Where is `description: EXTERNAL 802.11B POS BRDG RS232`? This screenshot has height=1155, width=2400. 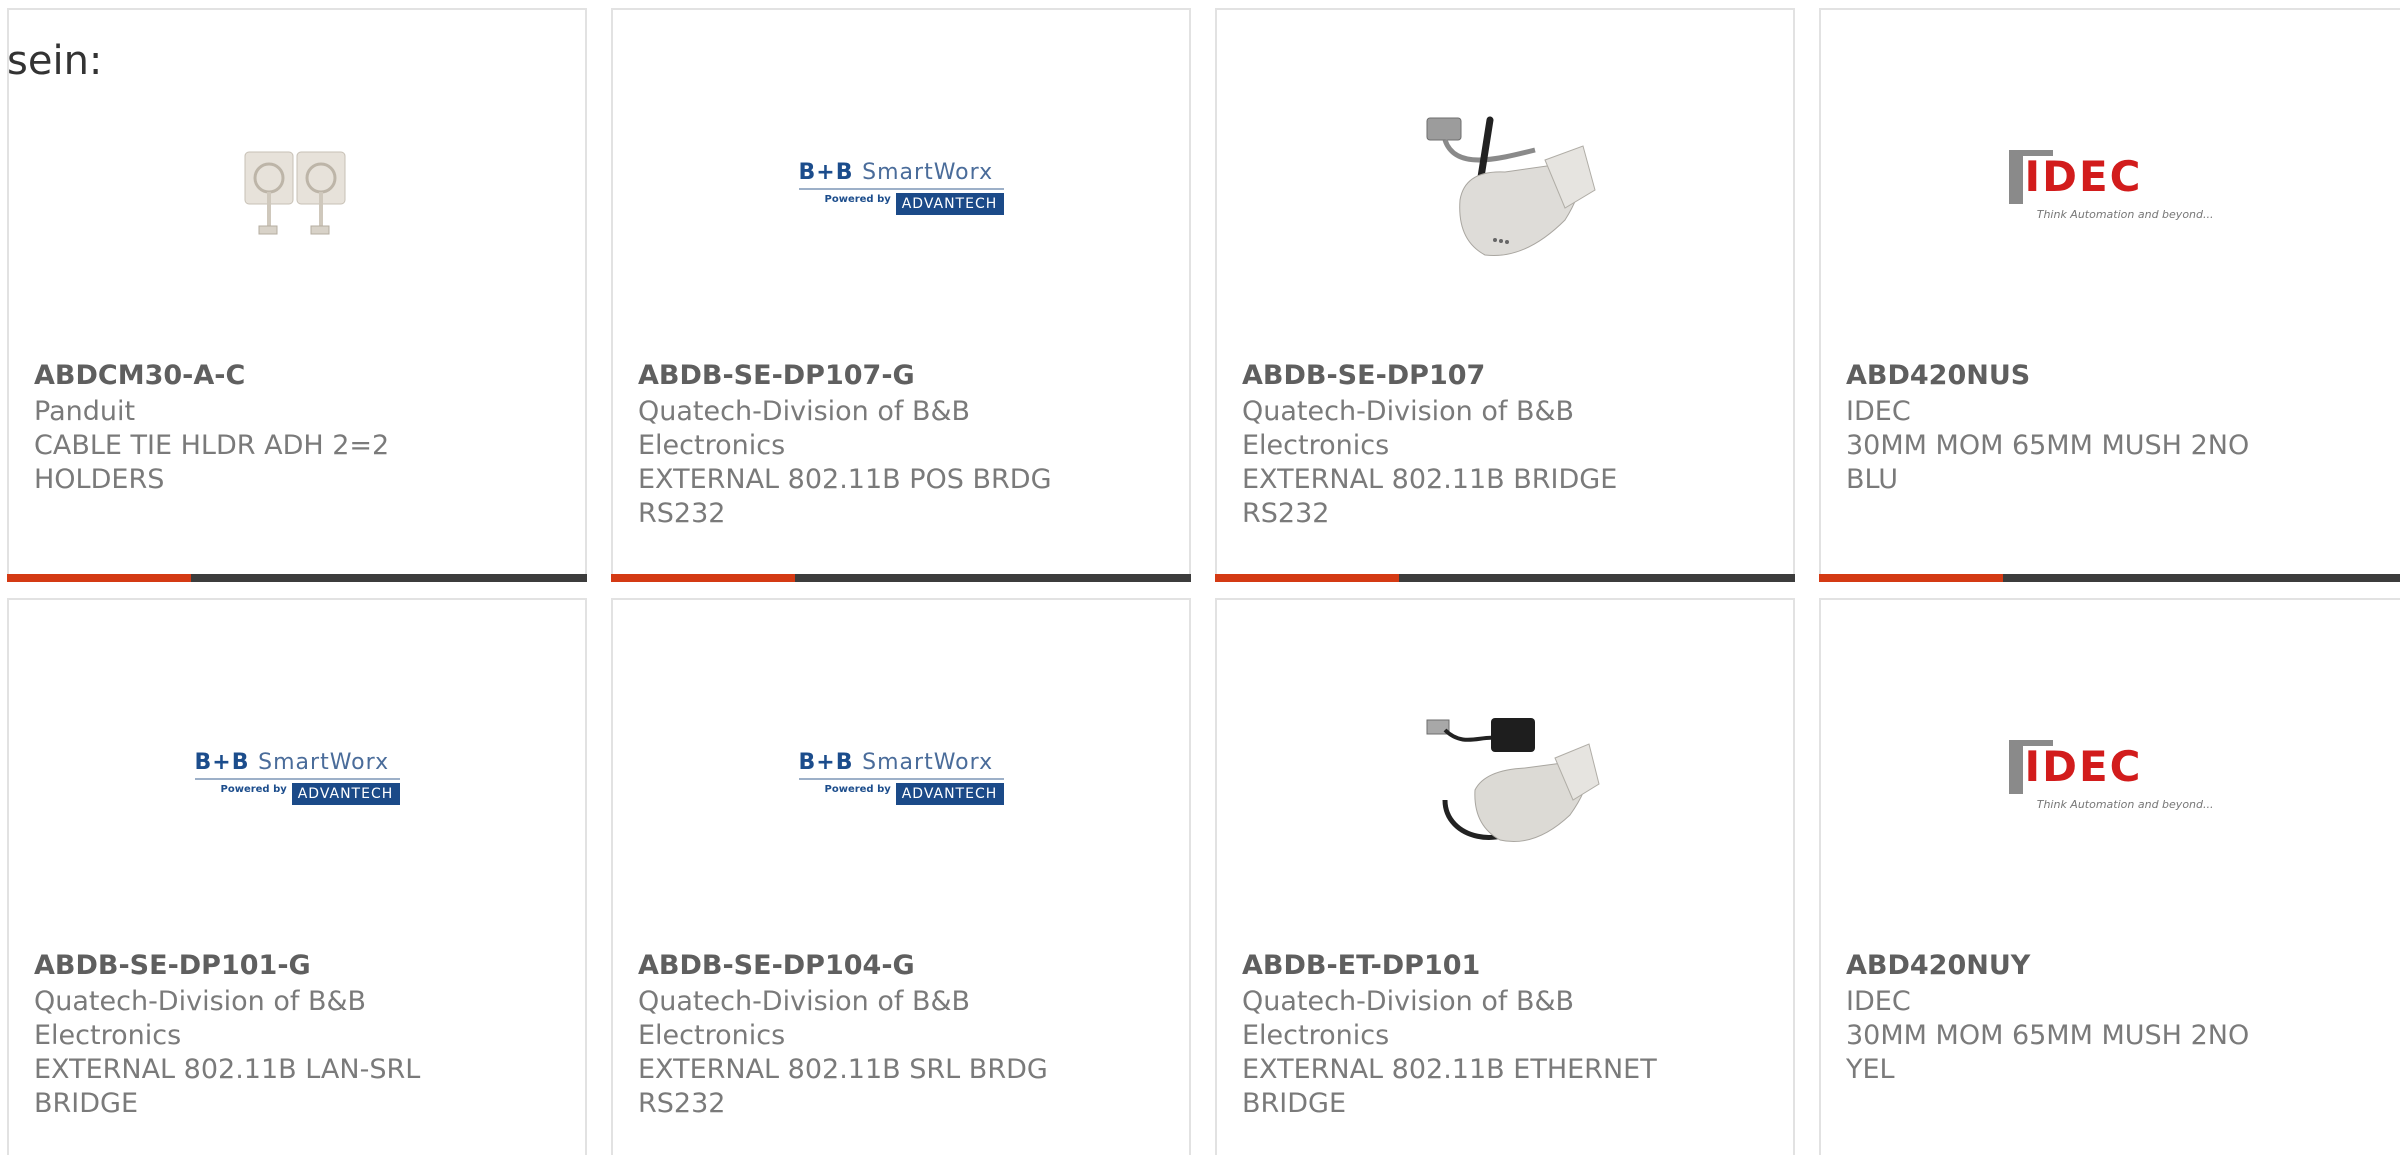
description: EXTERNAL 802.11B POS BRDG RS232 is located at coordinates (845, 496).